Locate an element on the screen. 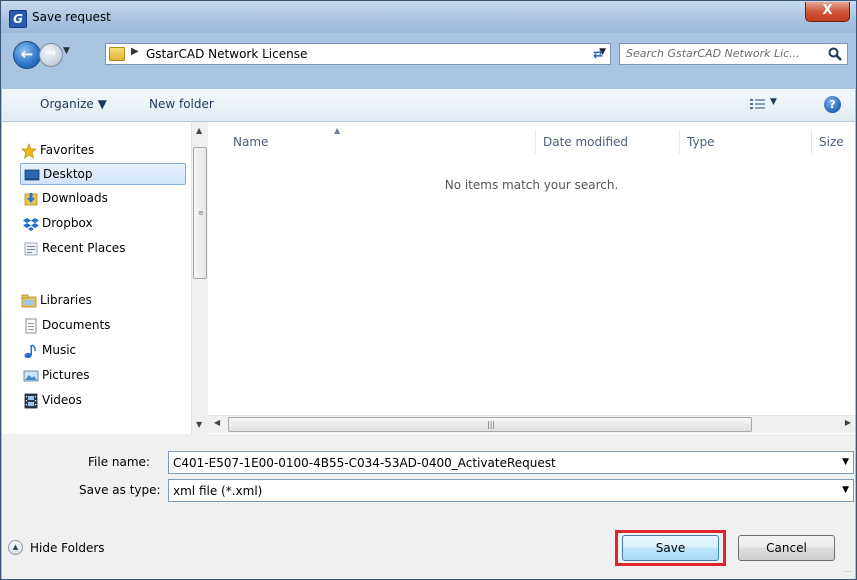 The height and width of the screenshot is (580, 857). nav-pane-scrollbar: ▲ ≡ ▼ is located at coordinates (199, 278).